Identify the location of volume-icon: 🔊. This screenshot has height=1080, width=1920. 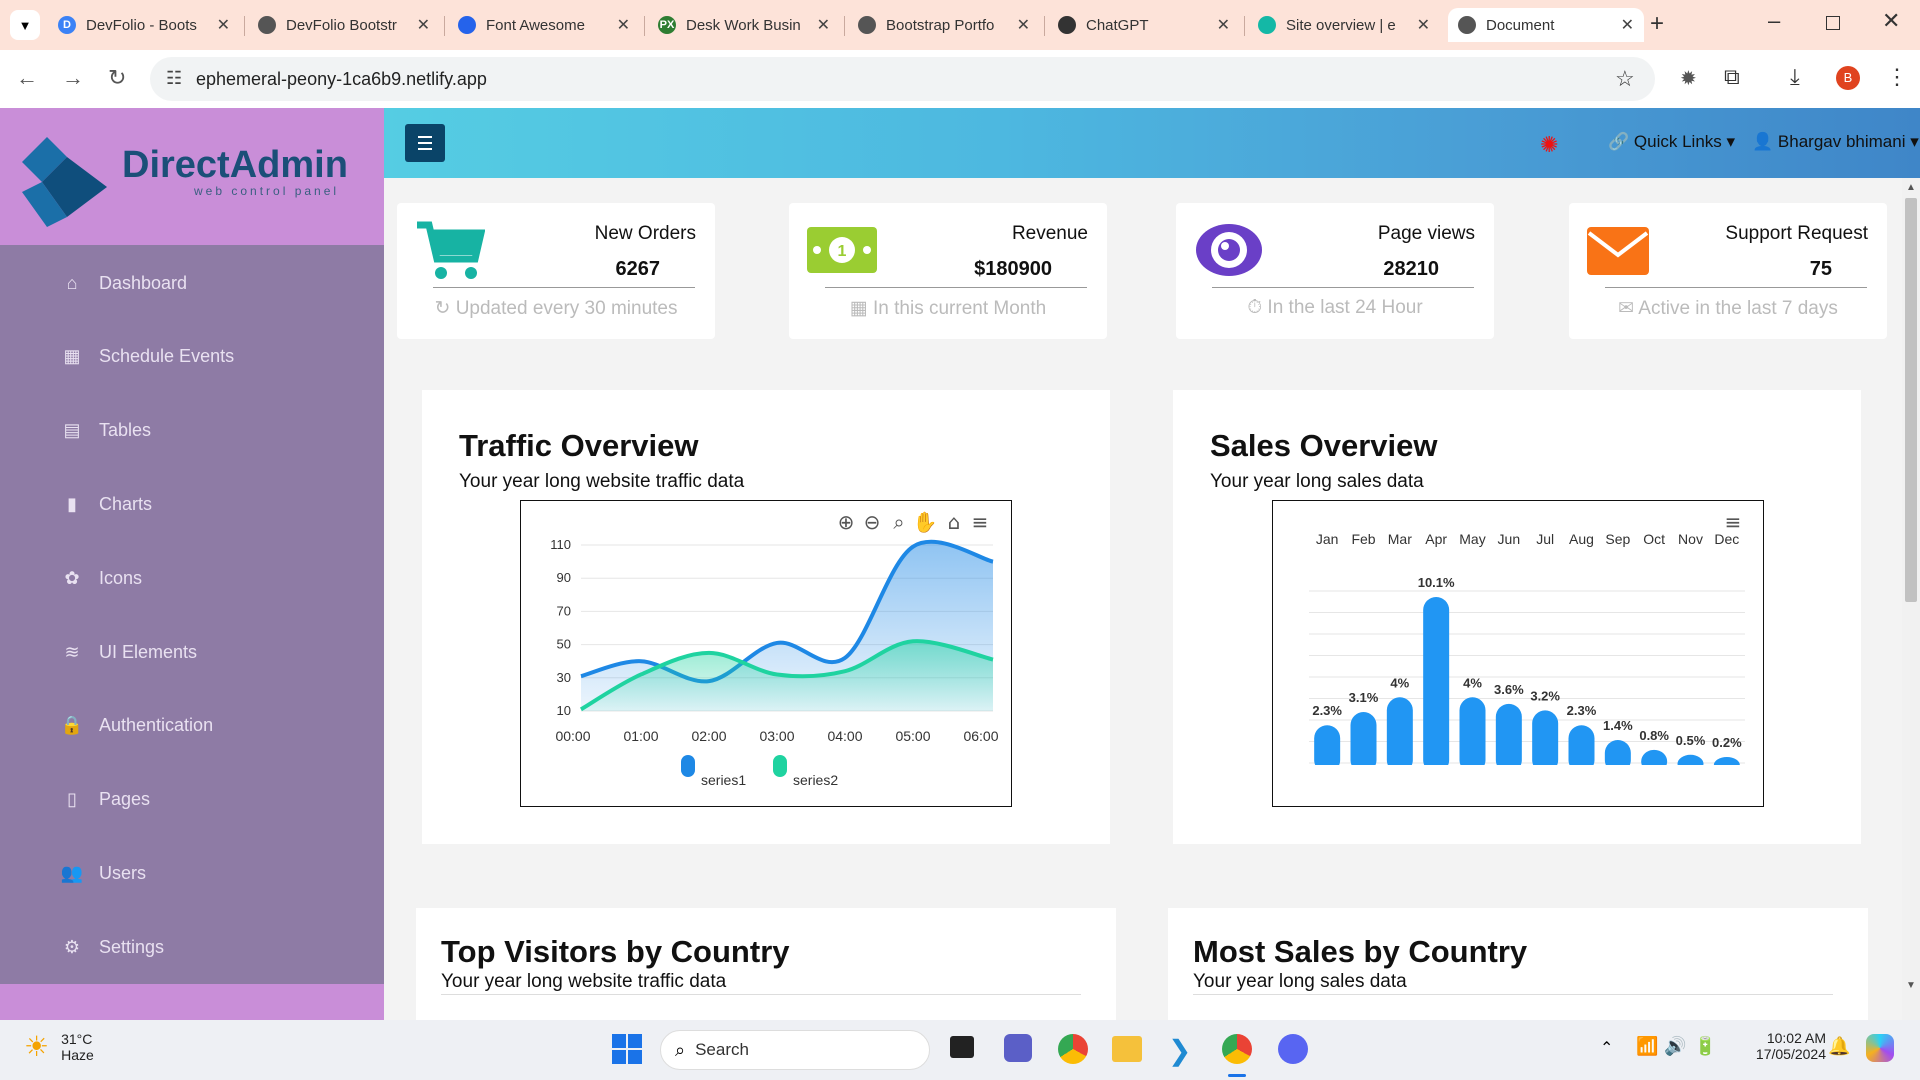
(1675, 1046).